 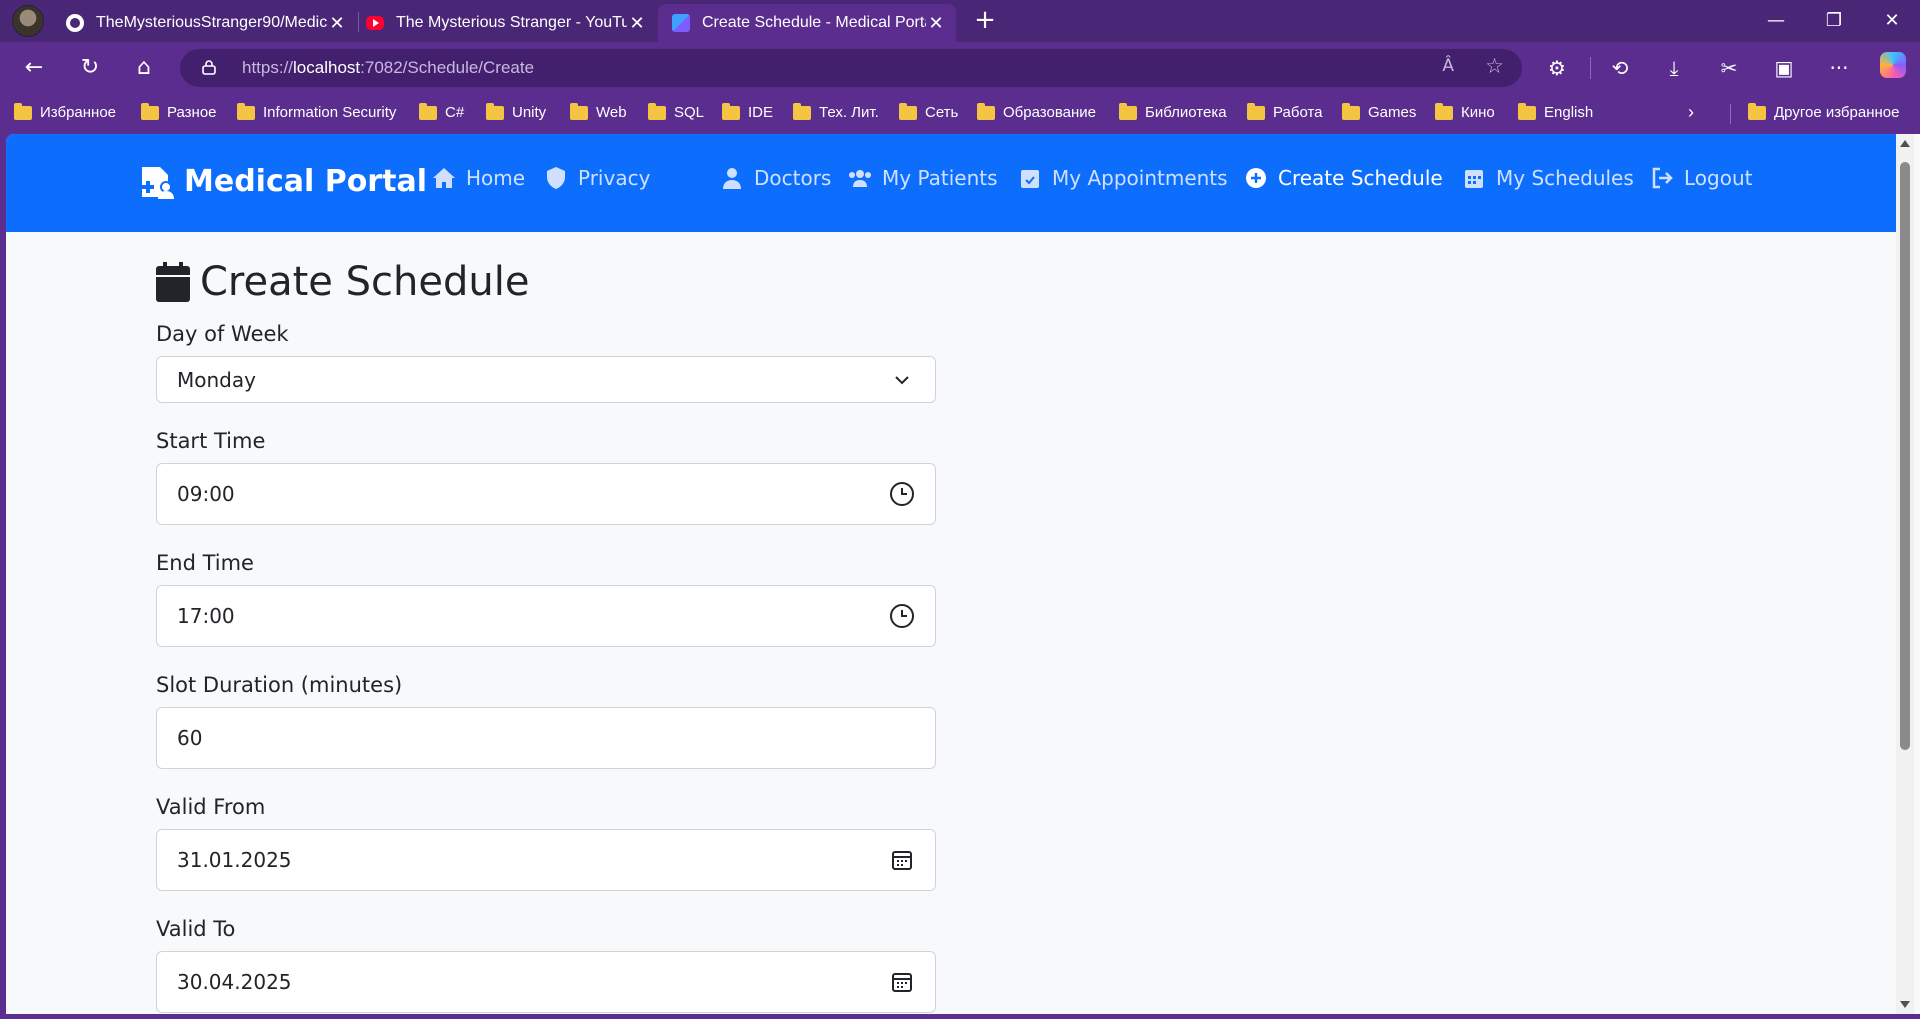 I want to click on collections-icon: ▣, so click(x=1784, y=68).